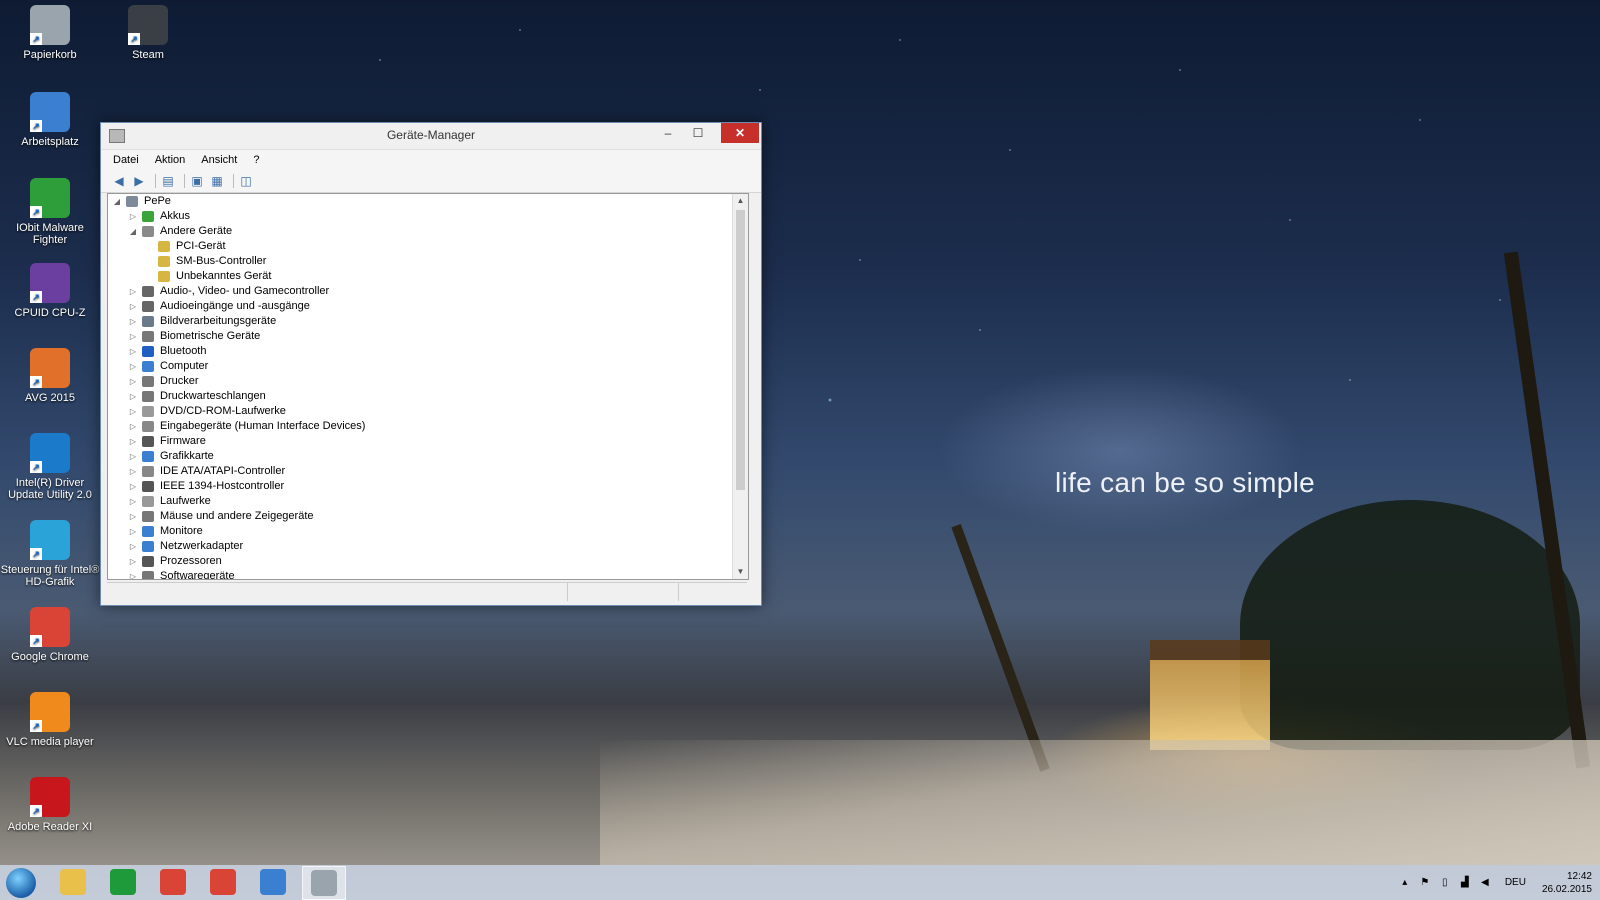 The height and width of the screenshot is (900, 1600). I want to click on desktop-icon: ↗ Adobe Reader XI, so click(50, 805).